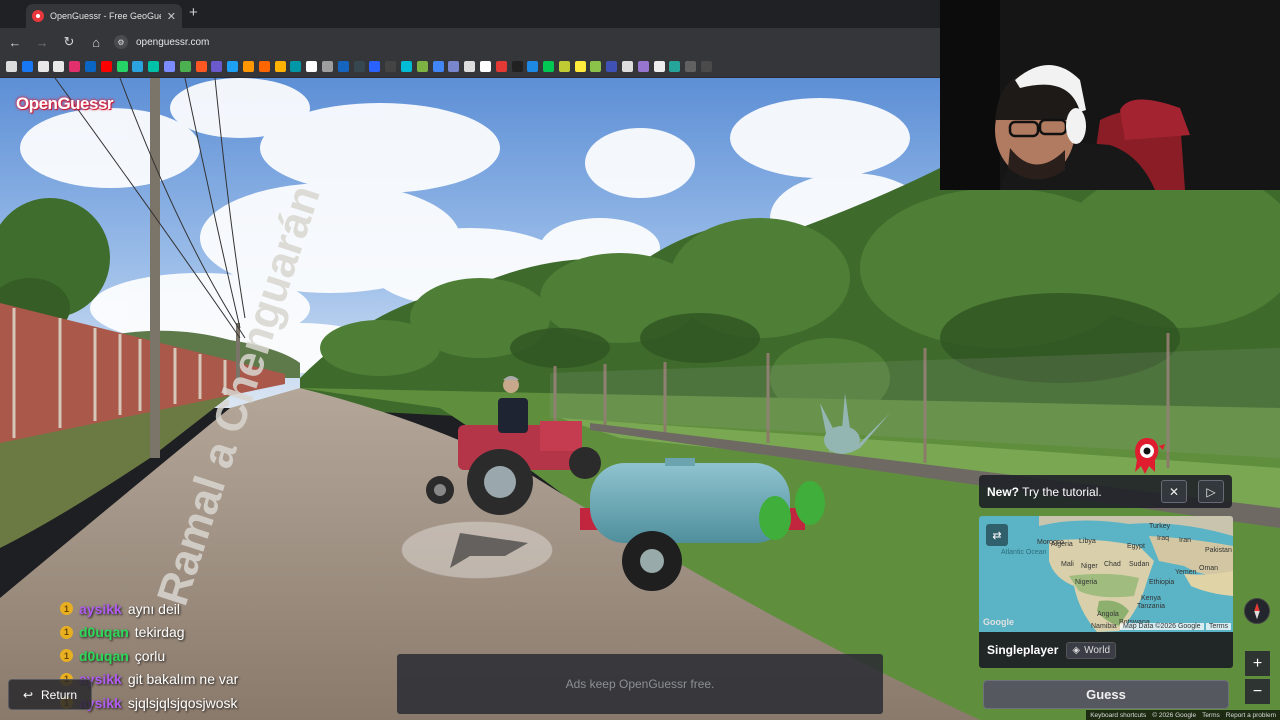 The height and width of the screenshot is (720, 1280). I want to click on reload-button: ↻, so click(69, 42).